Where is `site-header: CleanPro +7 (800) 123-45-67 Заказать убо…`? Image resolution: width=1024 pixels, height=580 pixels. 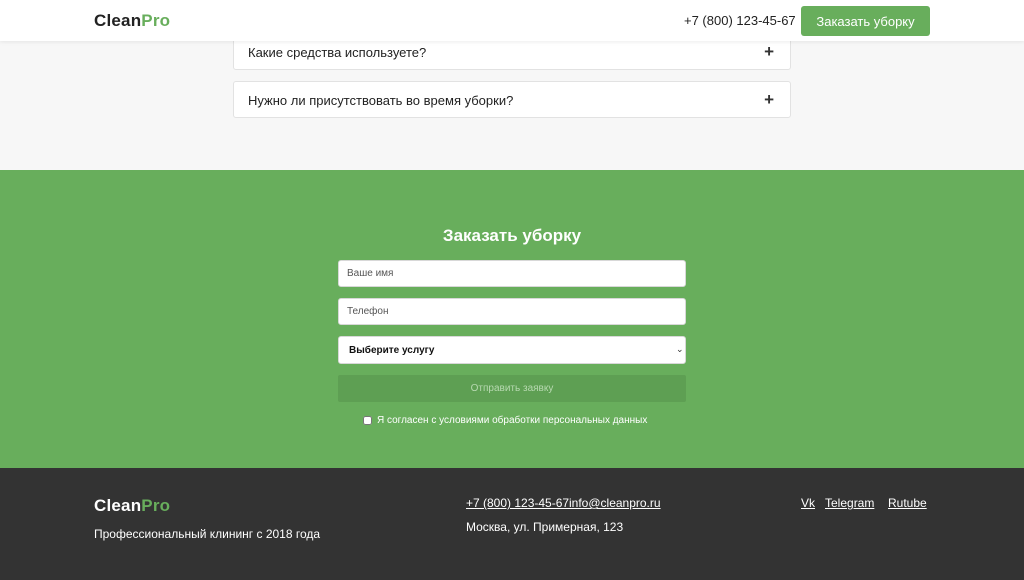
site-header: CleanPro +7 (800) 123-45-67 Заказать убо… is located at coordinates (512, 20).